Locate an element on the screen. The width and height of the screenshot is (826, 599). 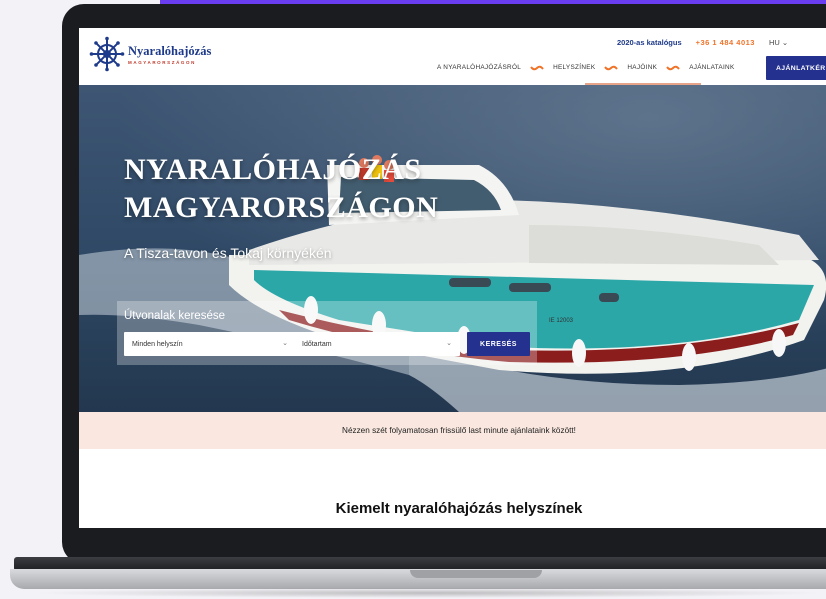
hero-title-line1: NYARALÓHAJÓZÁS is located at coordinates (273, 169).